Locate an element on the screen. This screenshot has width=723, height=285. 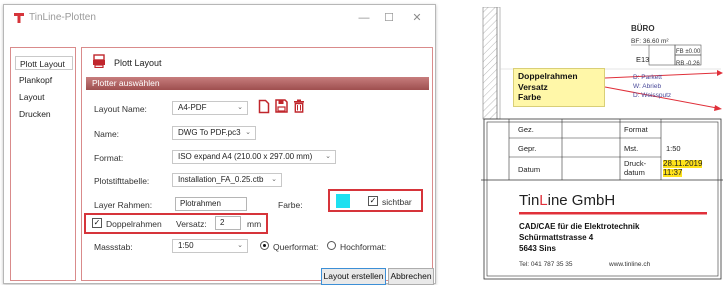
color-label: Farbe: is located at coordinates (290, 205).